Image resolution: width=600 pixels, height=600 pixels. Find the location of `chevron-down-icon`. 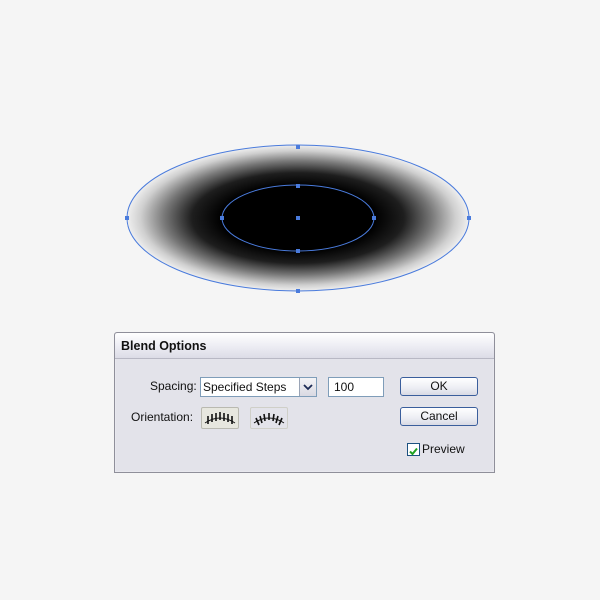

chevron-down-icon is located at coordinates (307, 387).